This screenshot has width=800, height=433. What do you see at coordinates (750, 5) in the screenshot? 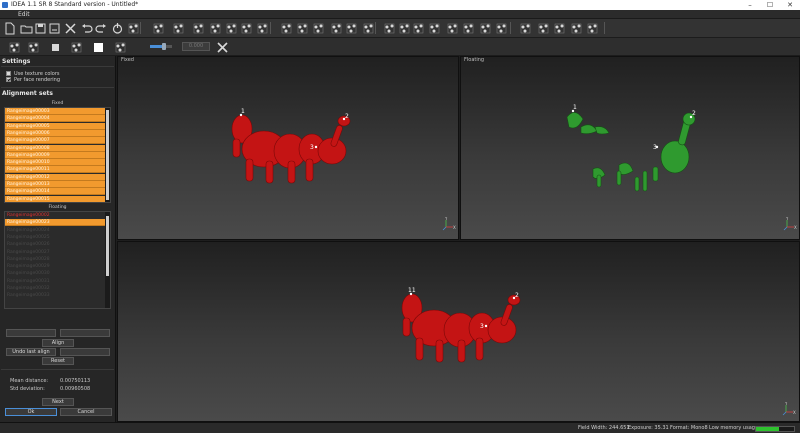
I see `minimize-icon: –` at bounding box center [750, 5].